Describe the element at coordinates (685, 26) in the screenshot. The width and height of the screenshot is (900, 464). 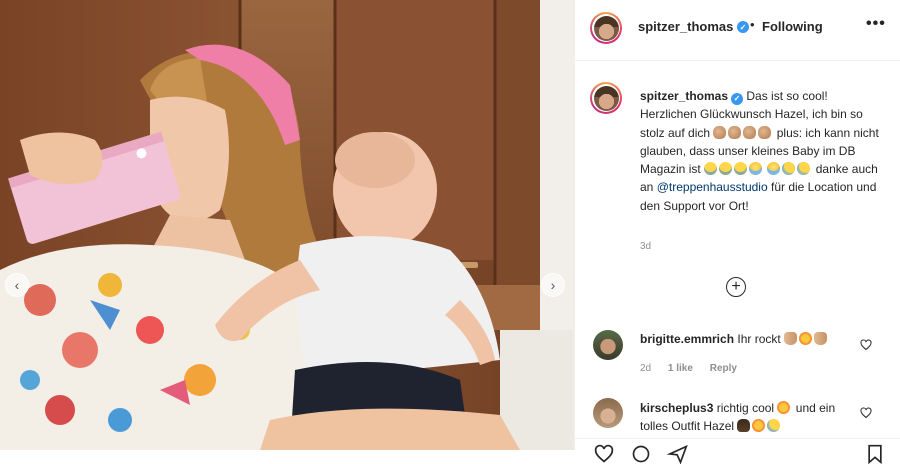
I see `author-username-link: spitzer_thomas` at that location.